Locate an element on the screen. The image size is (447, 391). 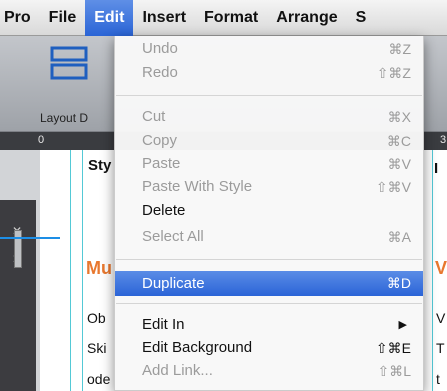
menu-item-shortcut: ⌘C is located at coordinates (398, 141).